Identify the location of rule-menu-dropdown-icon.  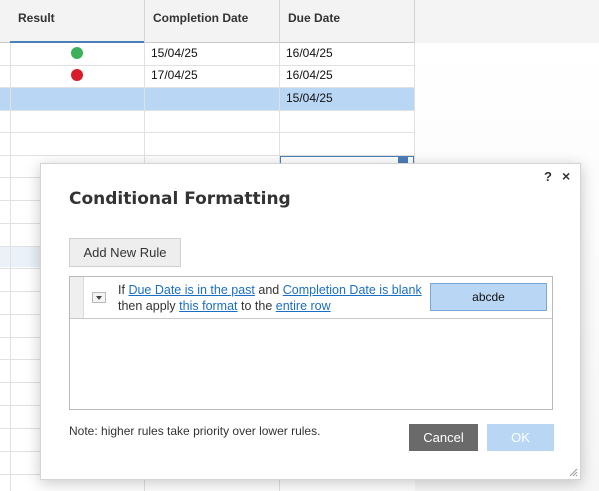
(99, 297).